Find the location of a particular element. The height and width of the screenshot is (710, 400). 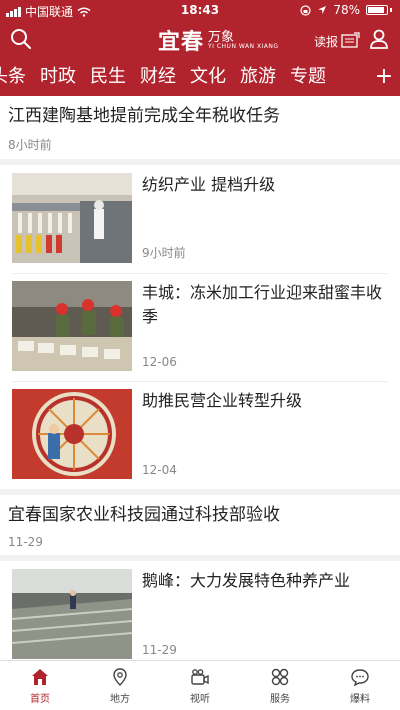

news-time: 12-06 is located at coordinates (159, 362).